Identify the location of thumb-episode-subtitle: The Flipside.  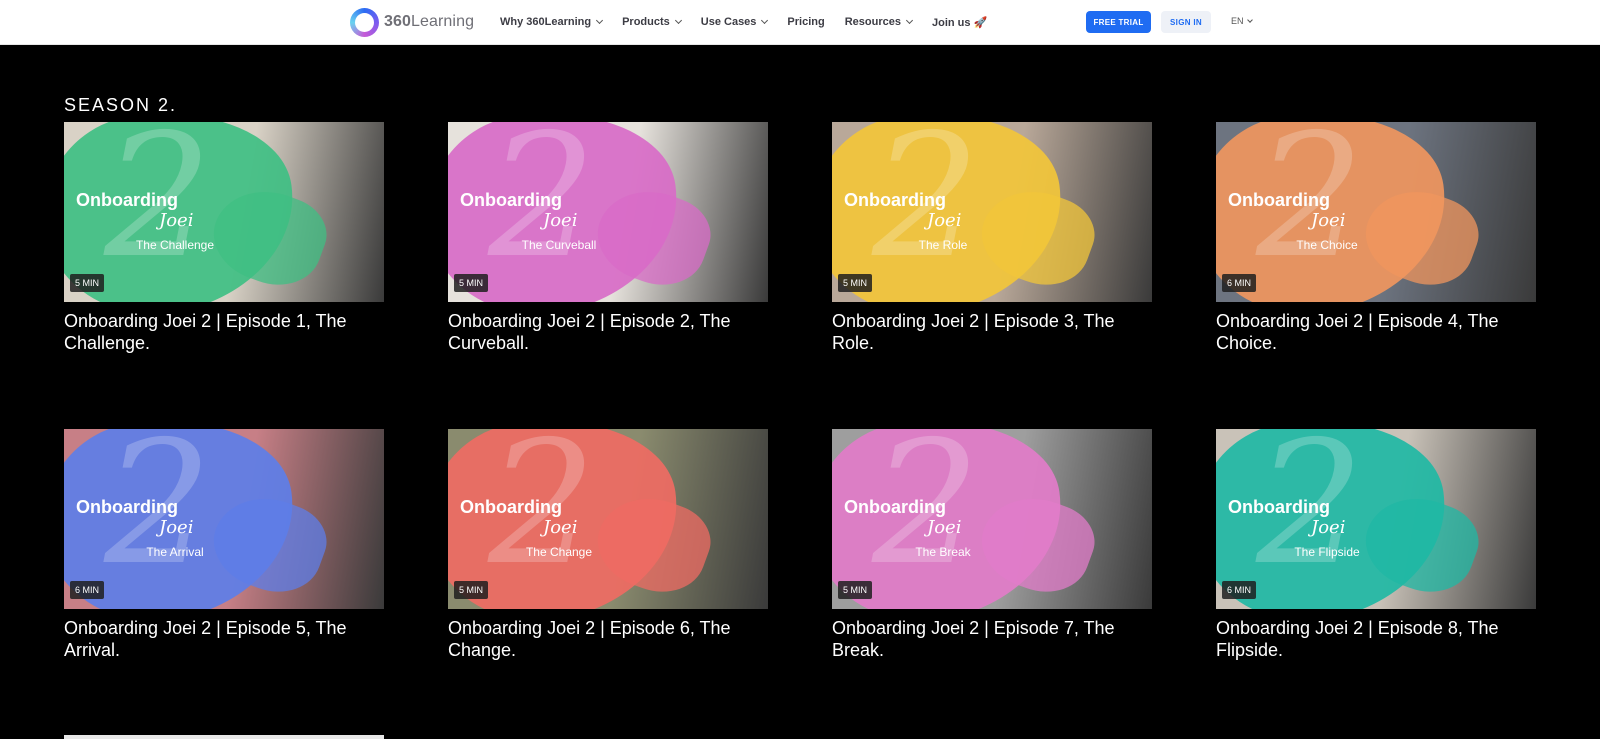
(1327, 552).